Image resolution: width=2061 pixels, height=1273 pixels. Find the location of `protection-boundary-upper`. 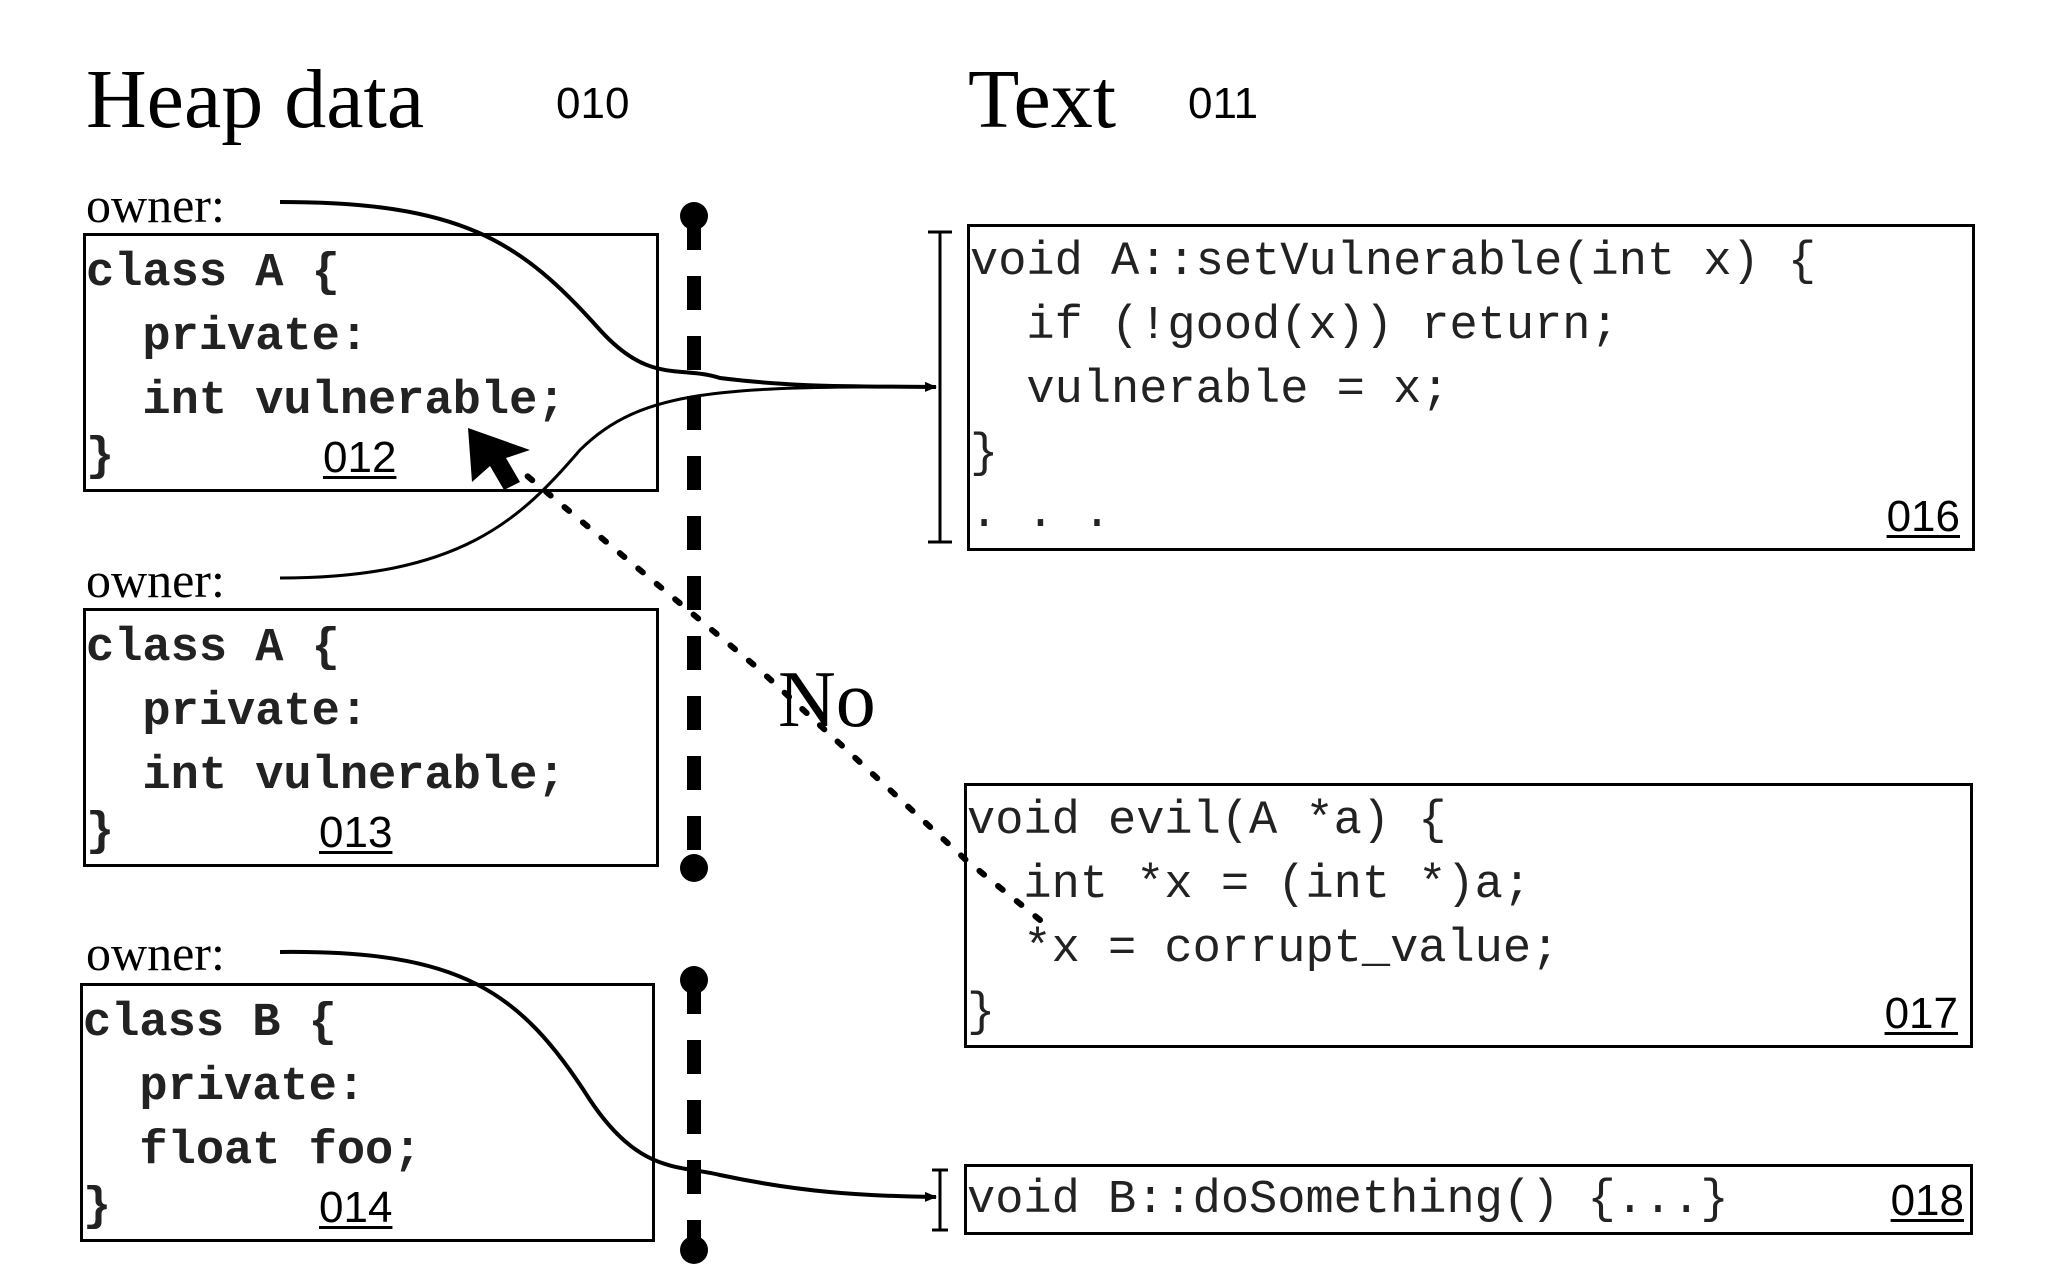

protection-boundary-upper is located at coordinates (694, 542).